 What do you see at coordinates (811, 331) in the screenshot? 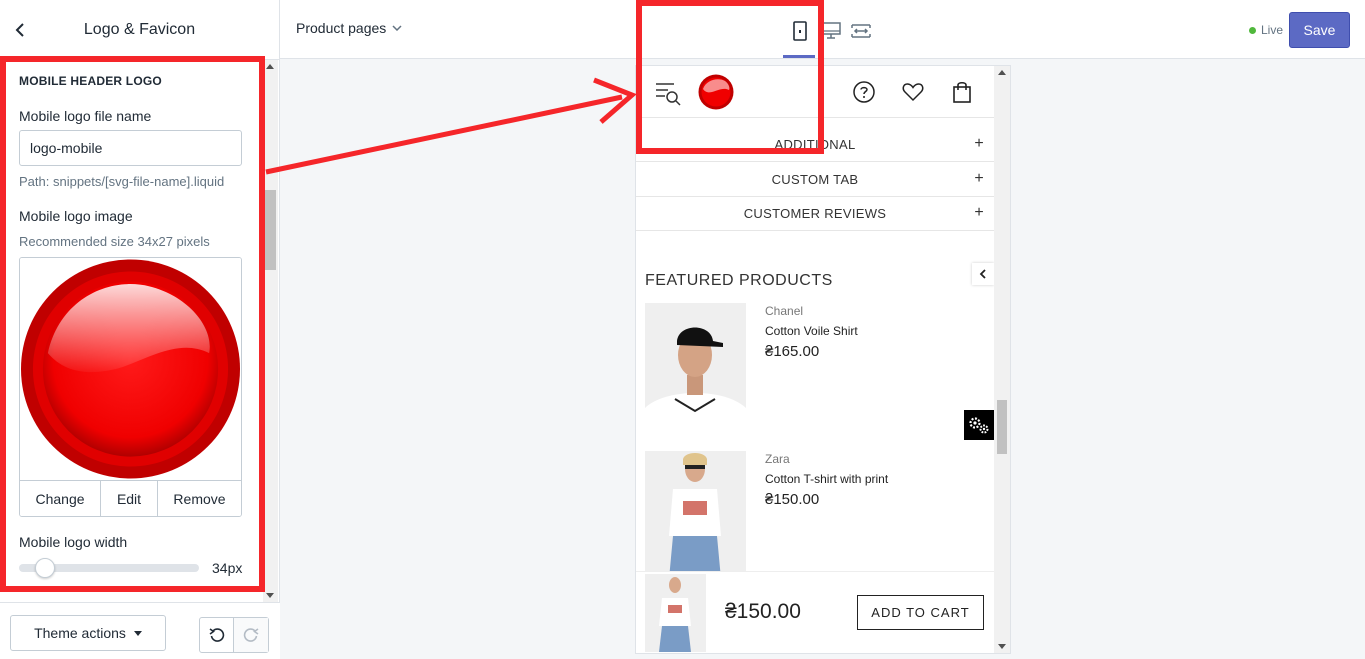
I see `product-name: Cotton Voile Shirt` at bounding box center [811, 331].